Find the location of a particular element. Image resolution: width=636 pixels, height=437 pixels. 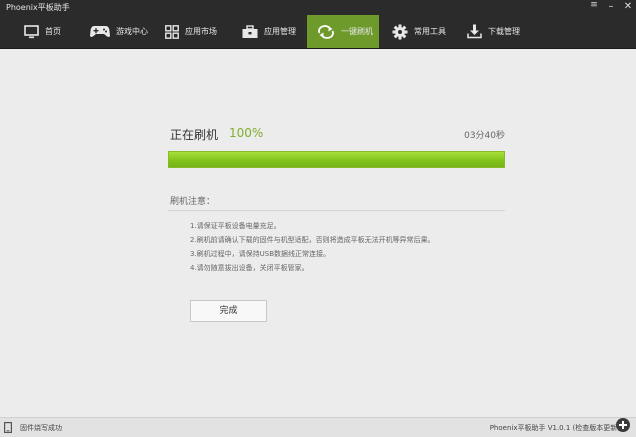

main-navigation: 首页 游戏中心 应用市场 应用管理 一键刷机 常用工具 下载管理 is located at coordinates (318, 32).